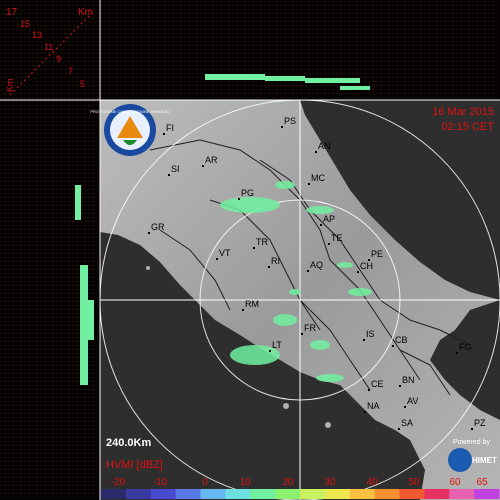  I want to click on colorbar-tick-label: 30, so click(330, 482).